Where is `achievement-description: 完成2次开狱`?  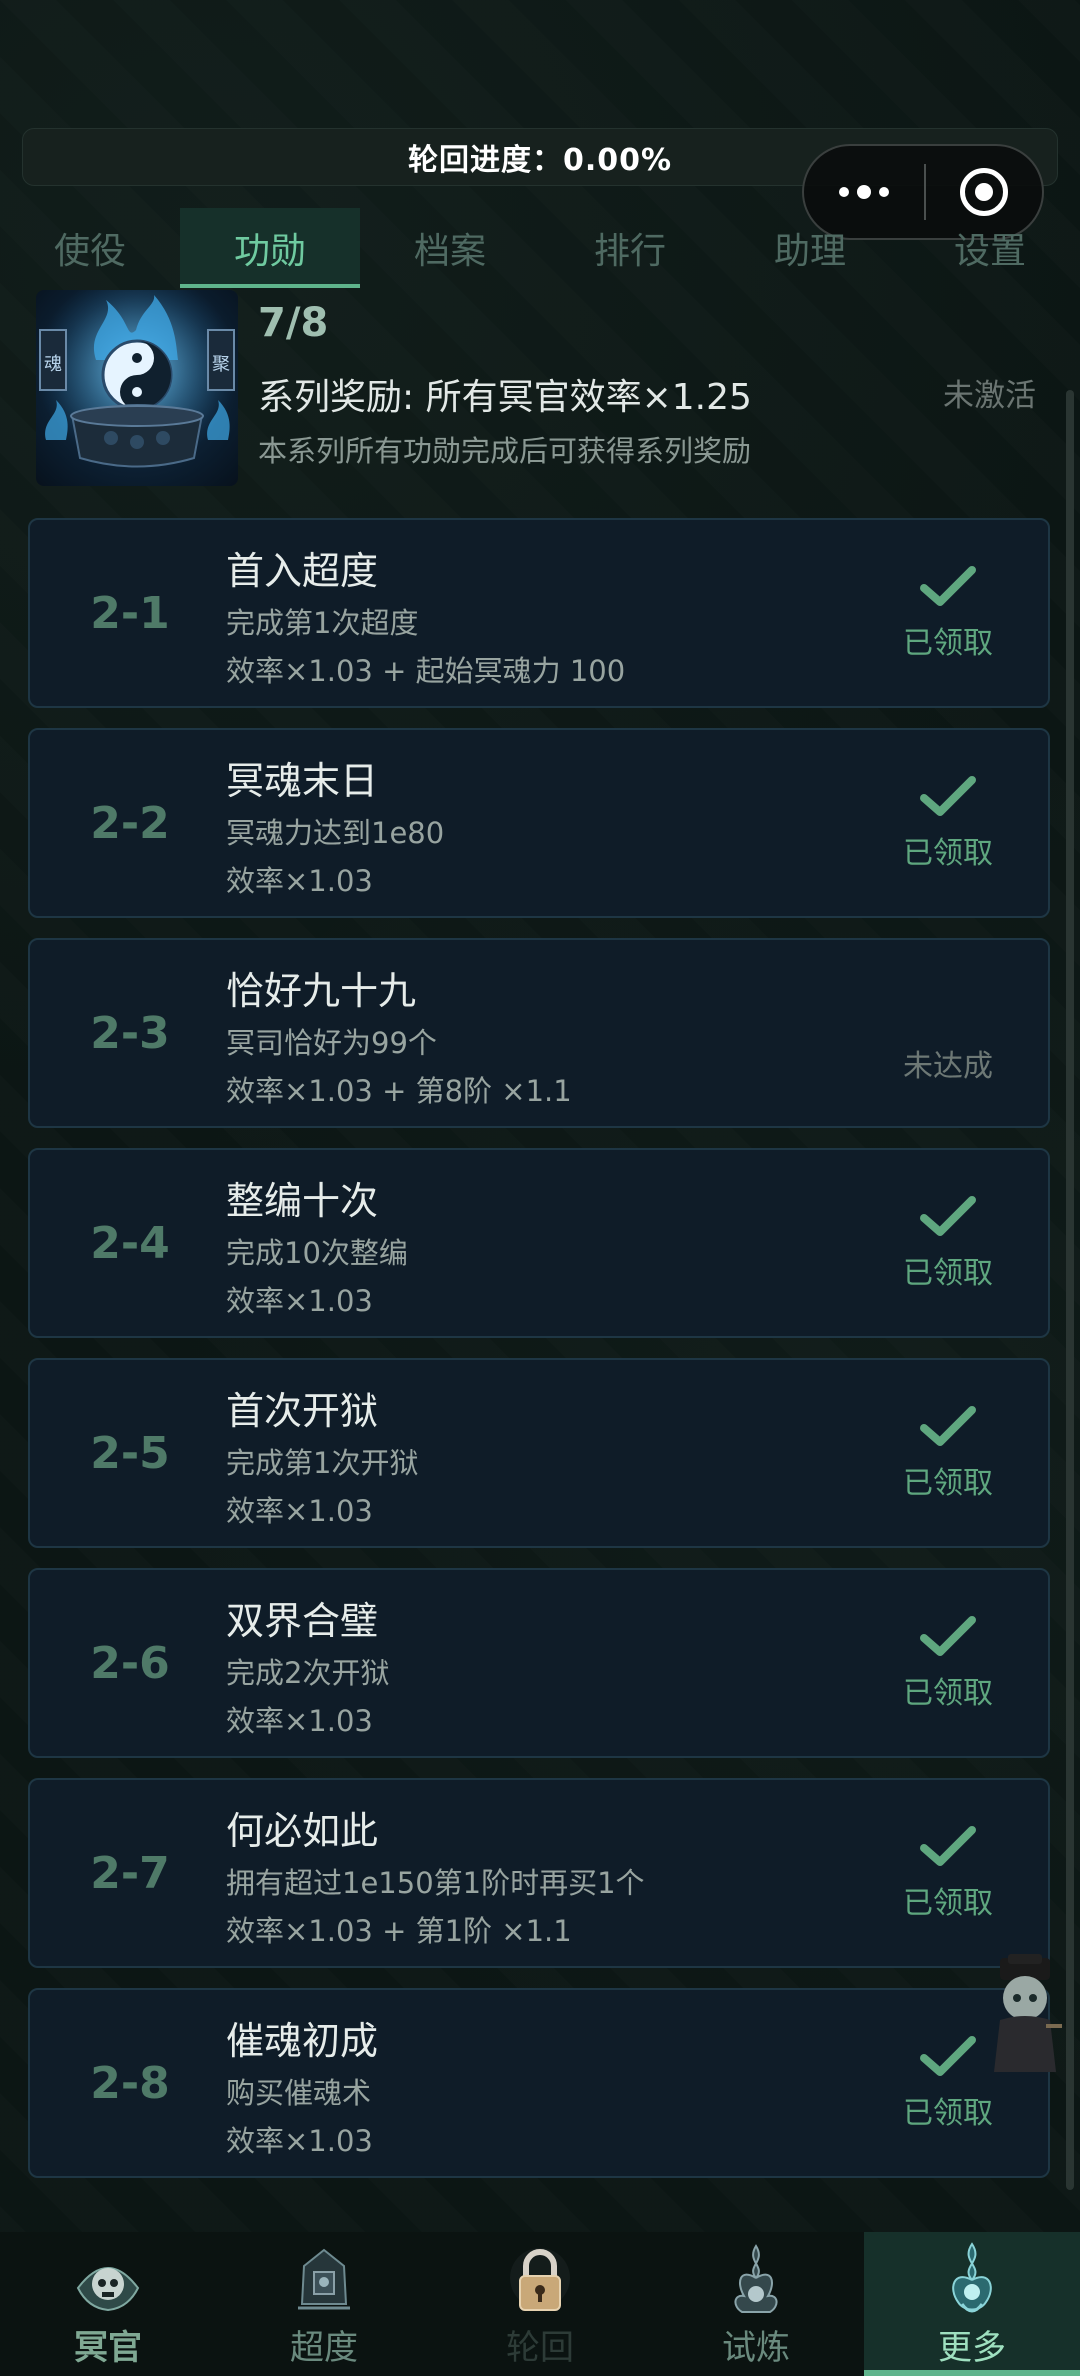 achievement-description: 完成2次开狱 is located at coordinates (308, 1673).